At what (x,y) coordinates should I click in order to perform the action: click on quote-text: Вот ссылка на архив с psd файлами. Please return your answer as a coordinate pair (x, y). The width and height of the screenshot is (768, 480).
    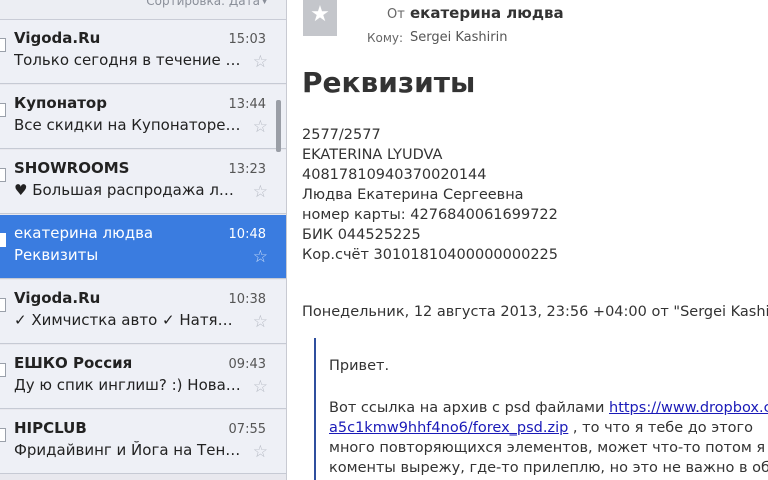
    Looking at the image, I should click on (469, 408).